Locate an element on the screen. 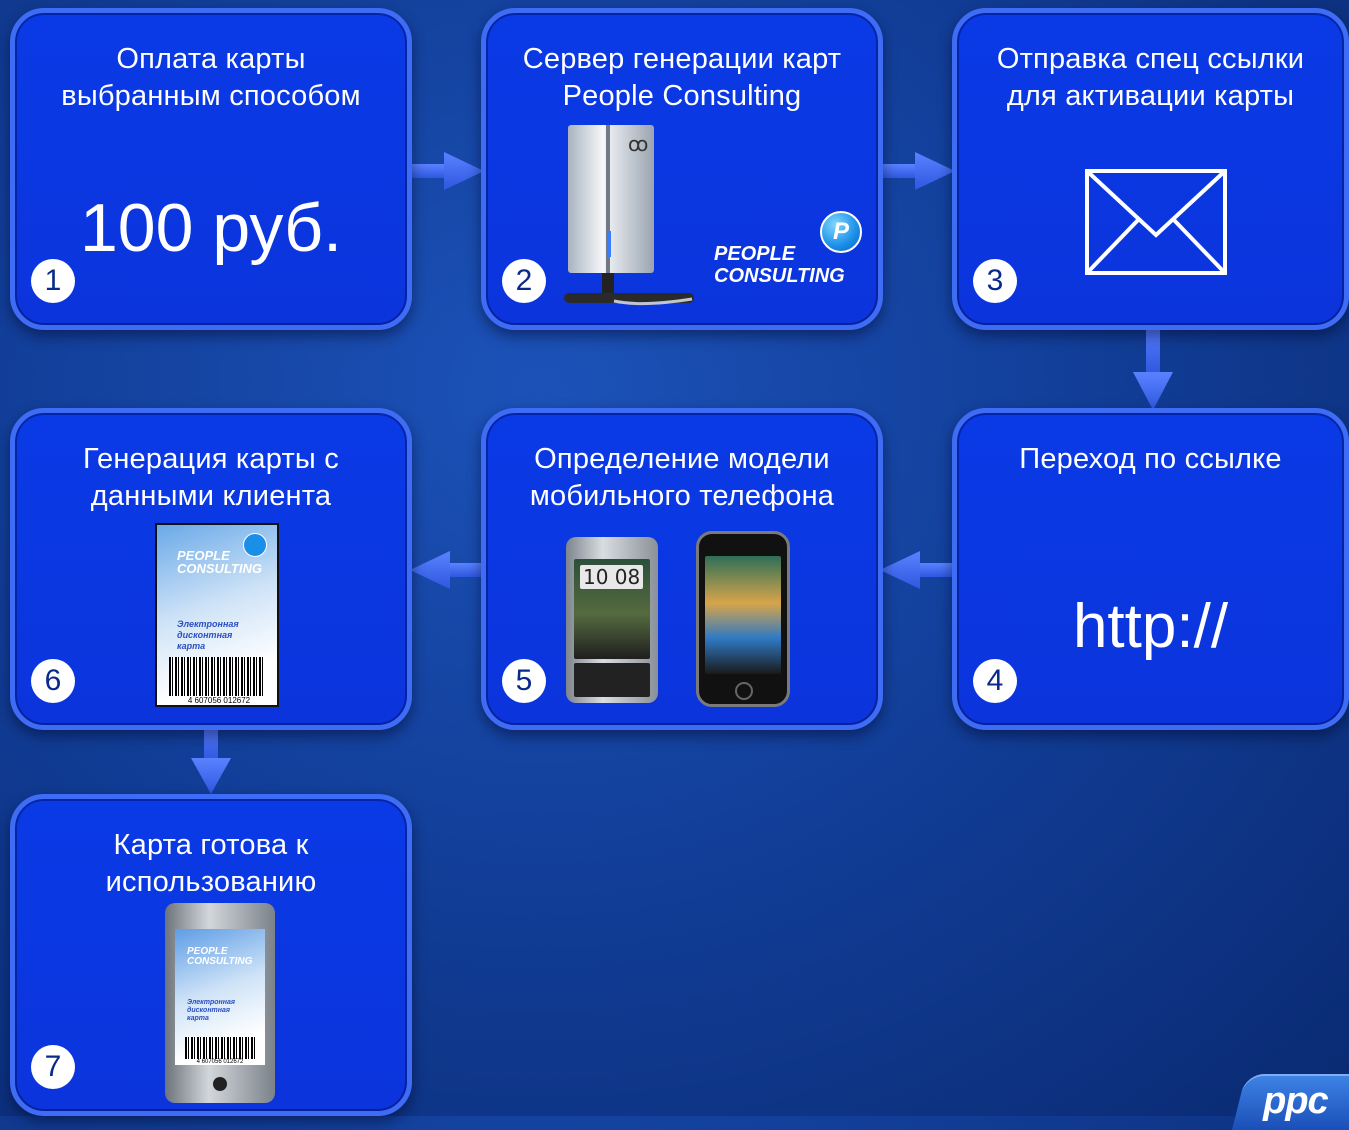  phone-clock: 10 08 is located at coordinates (612, 577).